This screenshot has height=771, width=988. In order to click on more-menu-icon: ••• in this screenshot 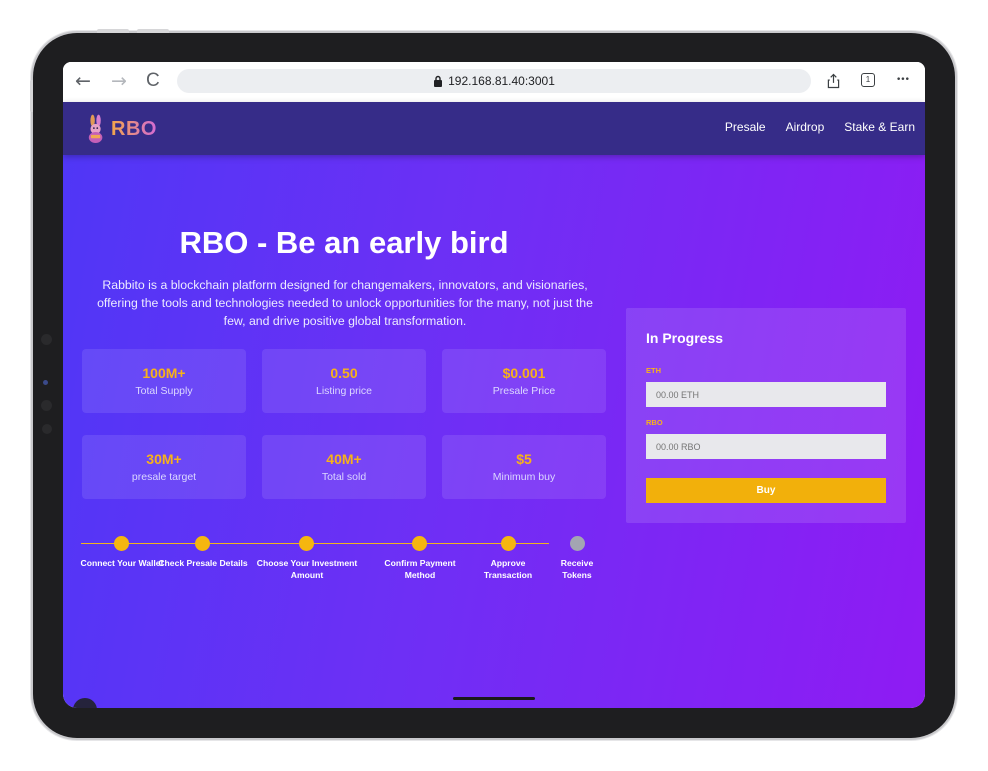, I will do `click(903, 80)`.